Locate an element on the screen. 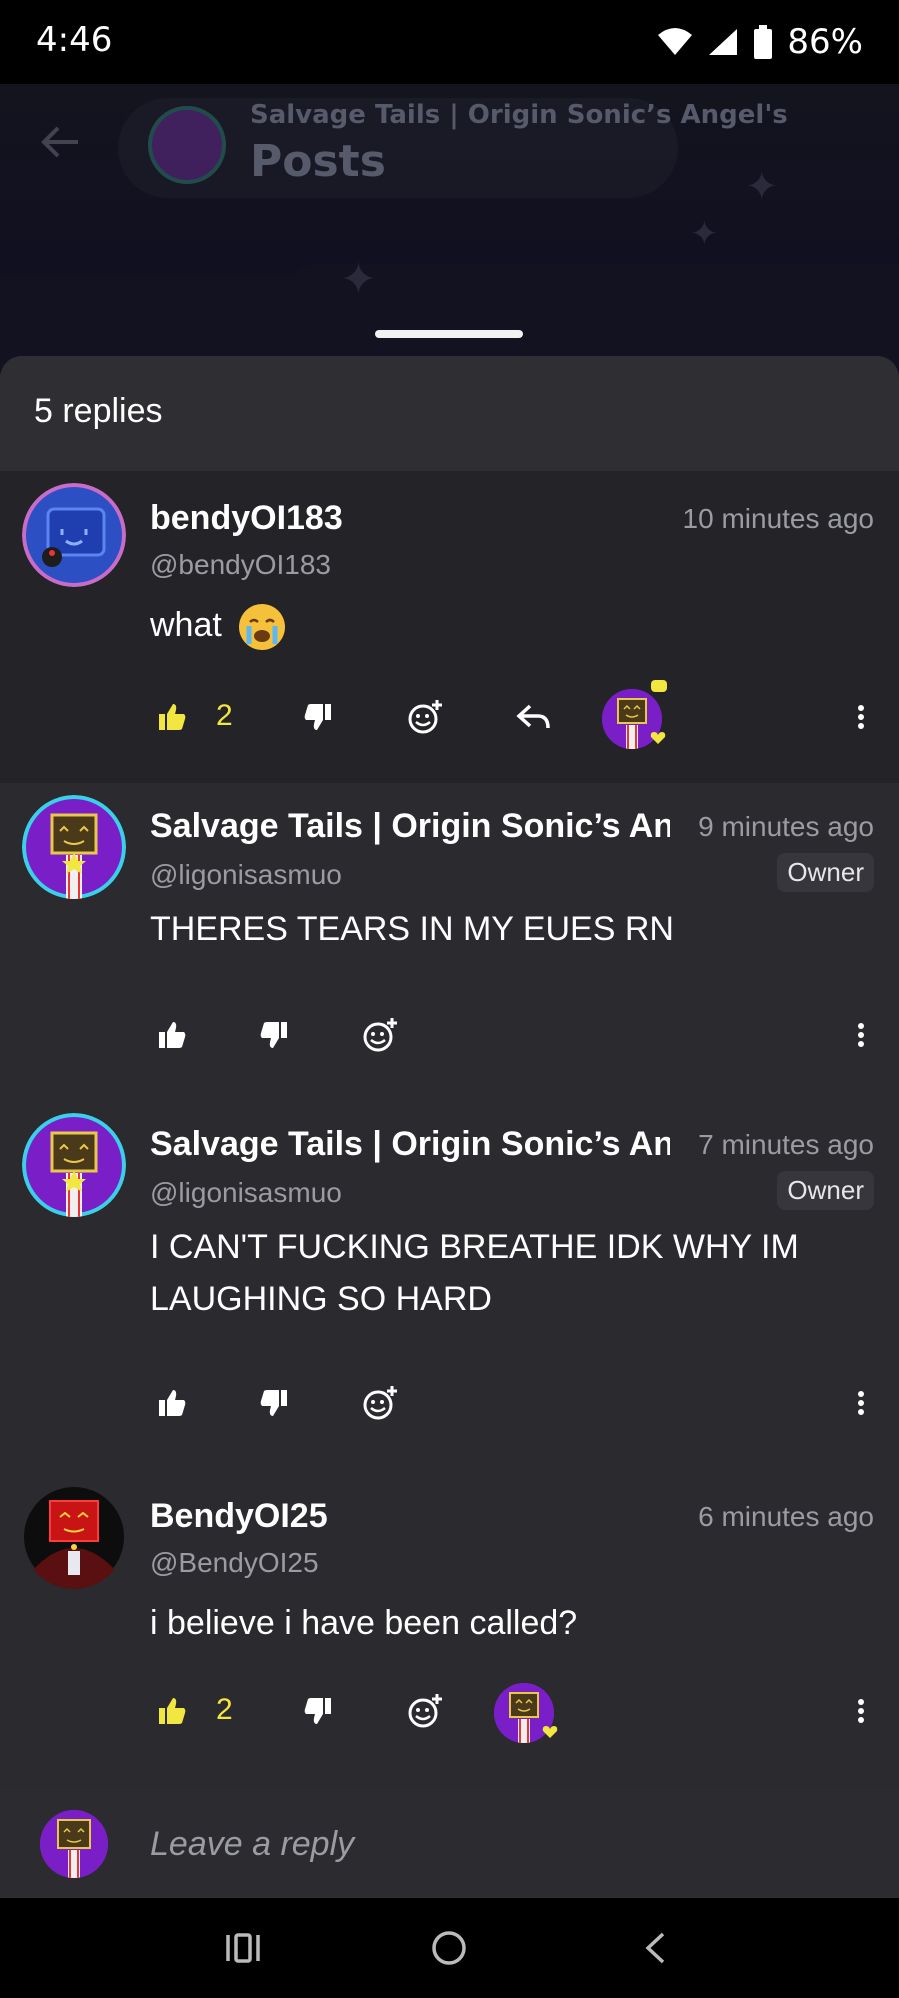  signal-icon is located at coordinates (723, 42).